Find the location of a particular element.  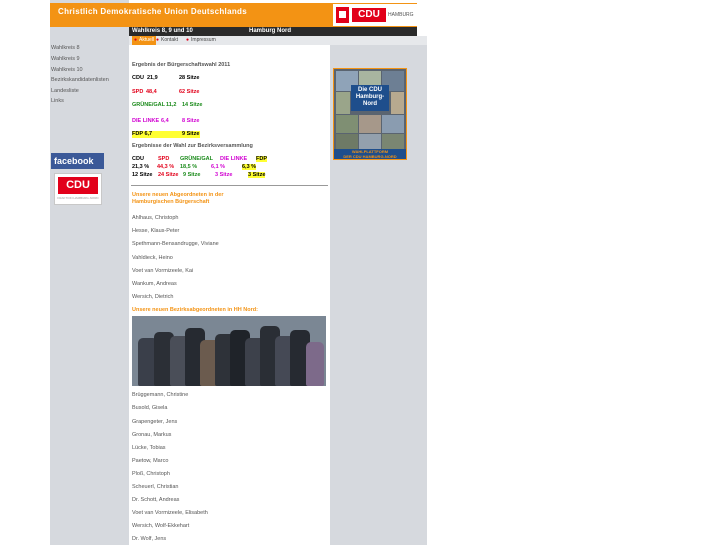

top-nav: ● Aktuell ● Kontakt ● Impressum is located at coordinates (278, 40).